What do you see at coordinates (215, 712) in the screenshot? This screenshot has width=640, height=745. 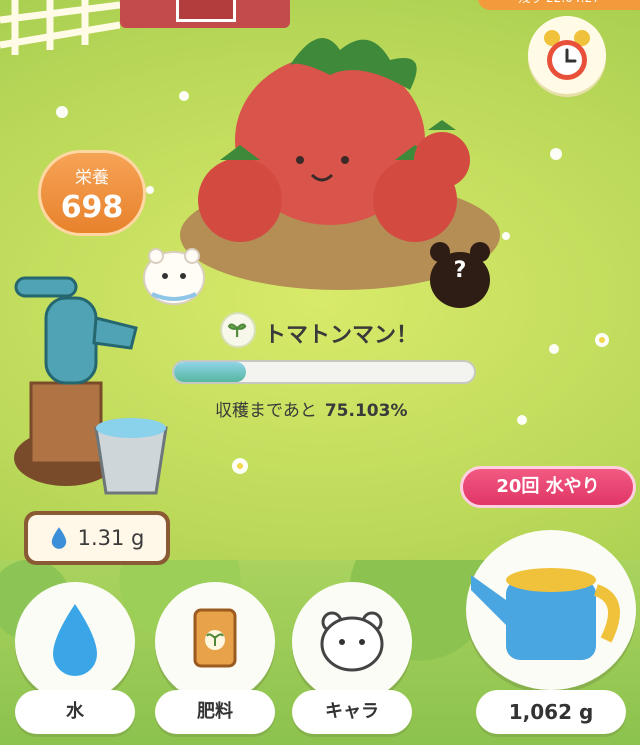 I see `fertilizer-button-label: 肥料` at bounding box center [215, 712].